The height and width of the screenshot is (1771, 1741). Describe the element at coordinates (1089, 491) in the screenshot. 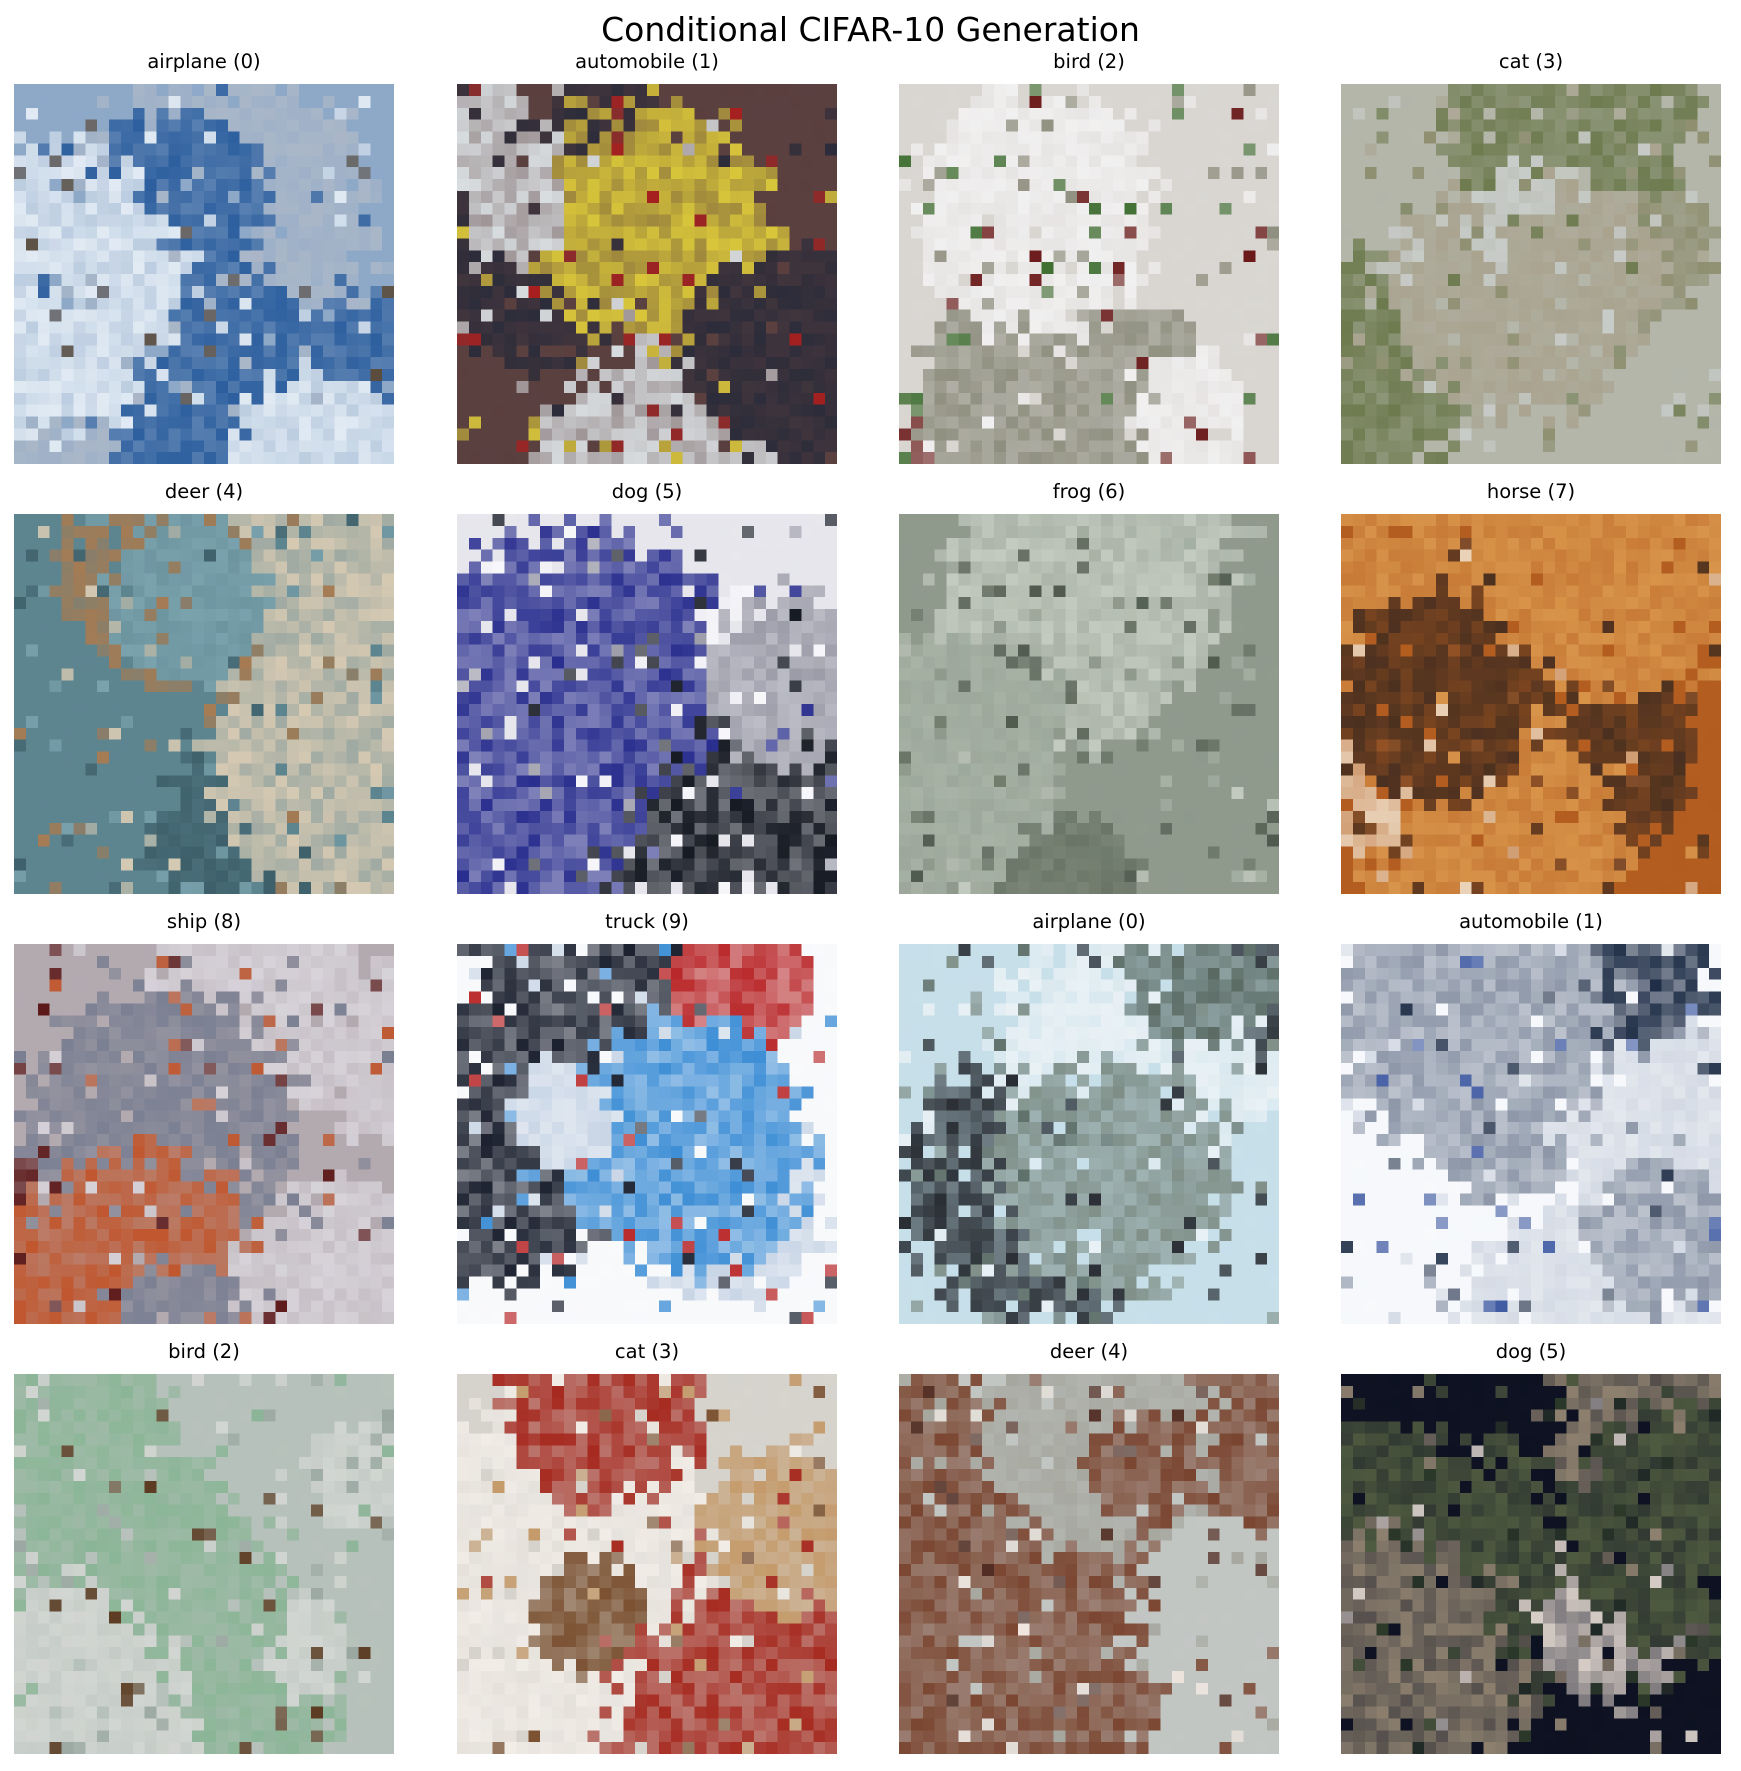

I see `sample-label: frog (6)` at that location.